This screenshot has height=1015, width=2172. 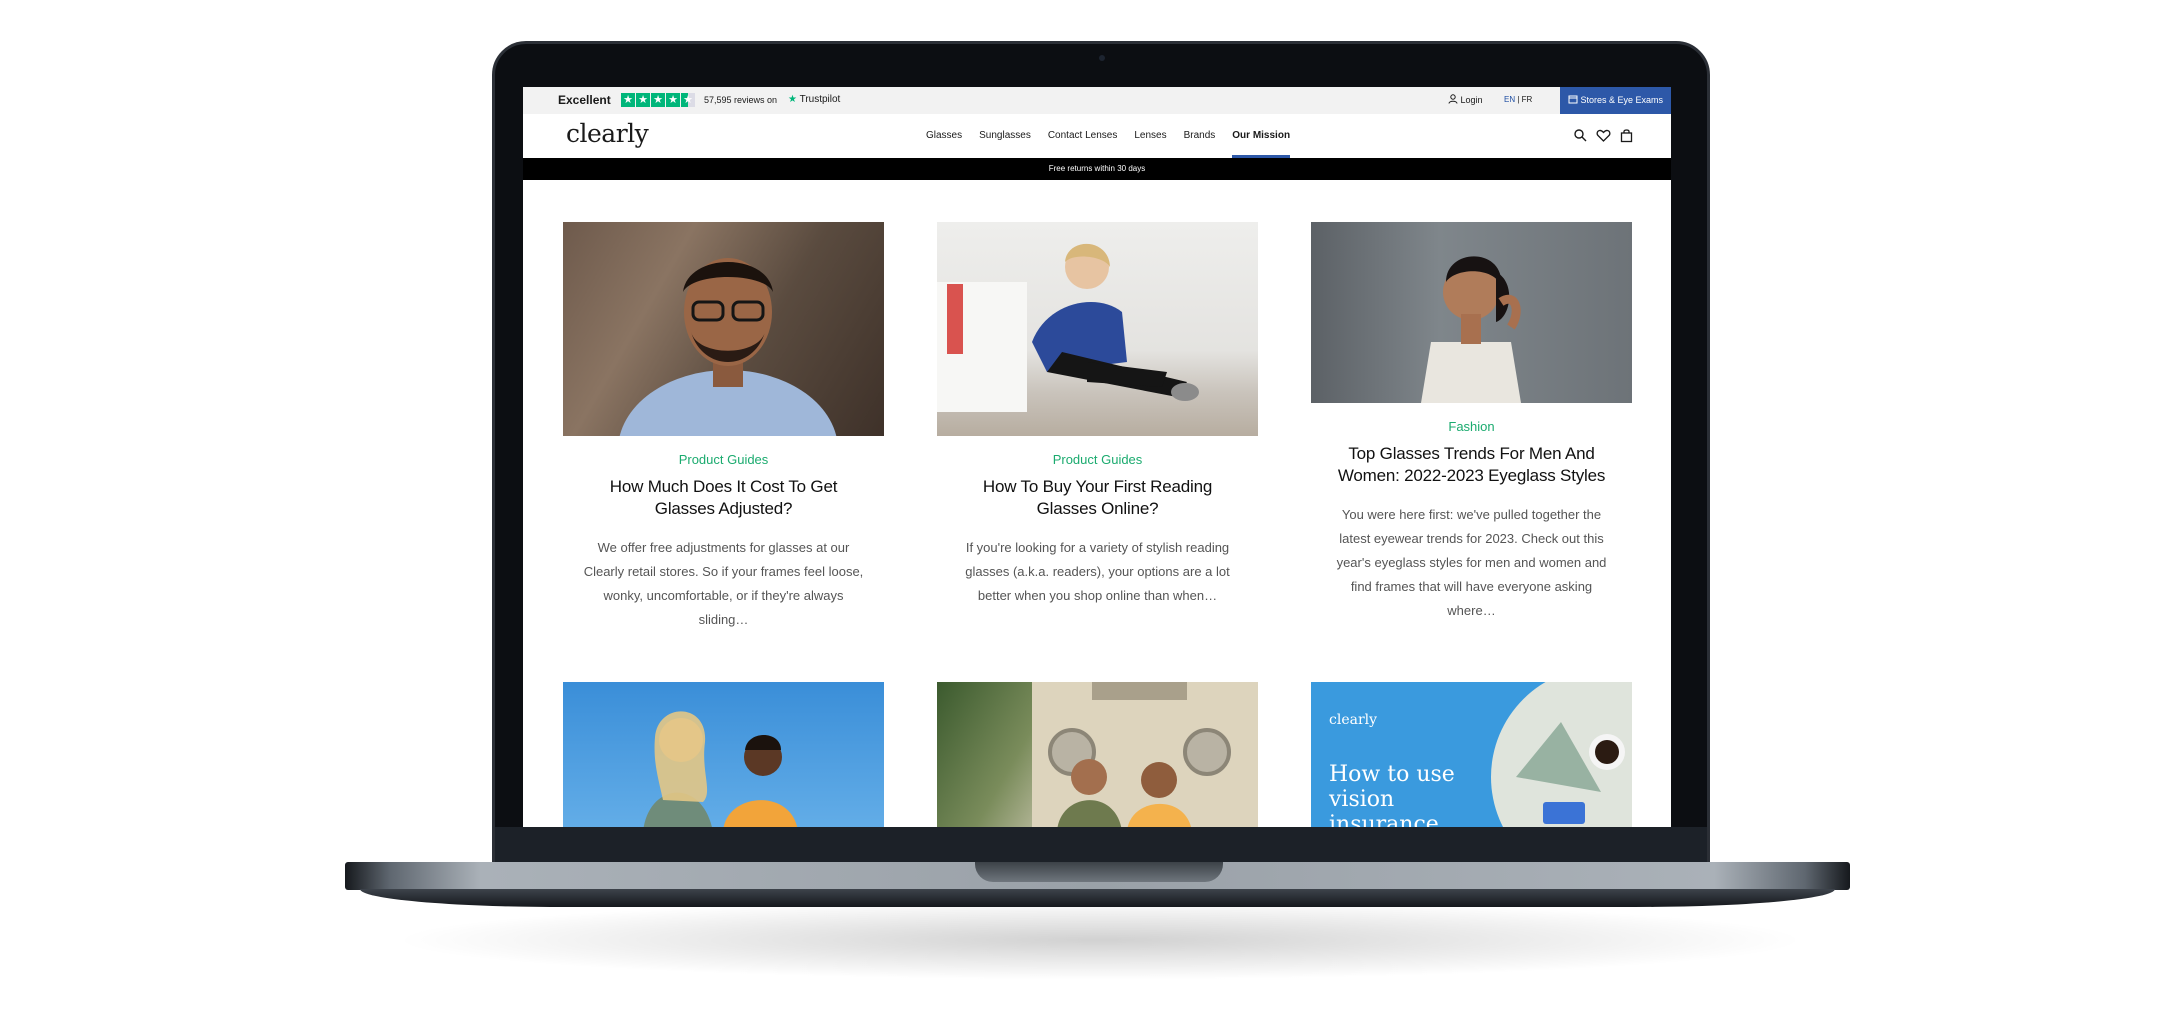 What do you see at coordinates (584, 100) in the screenshot?
I see `trustpilot-rating-label: Excellent` at bounding box center [584, 100].